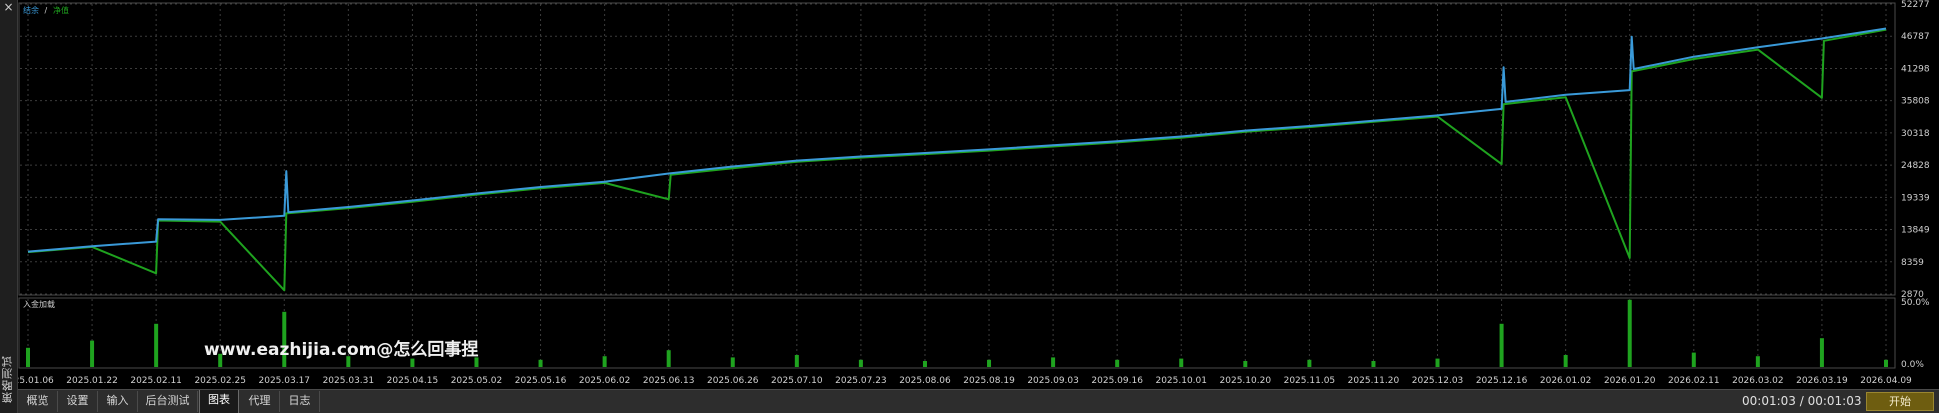 This screenshot has width=1939, height=413. I want to click on x-tick-label: 2025.03.17, so click(285, 381).